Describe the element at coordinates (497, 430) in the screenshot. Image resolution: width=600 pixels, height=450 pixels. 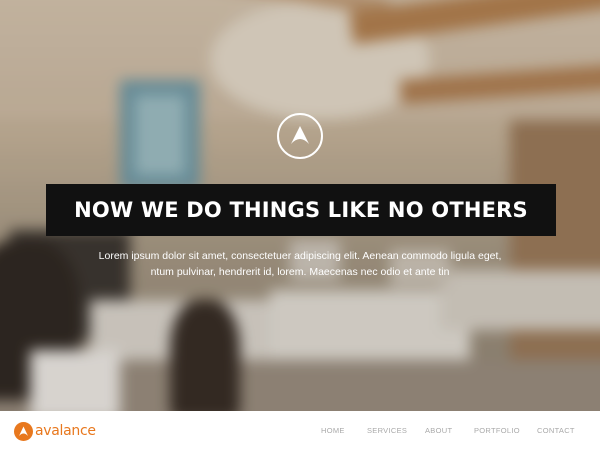
I see `nav-item-portfolio: PORTFOLIO` at that location.